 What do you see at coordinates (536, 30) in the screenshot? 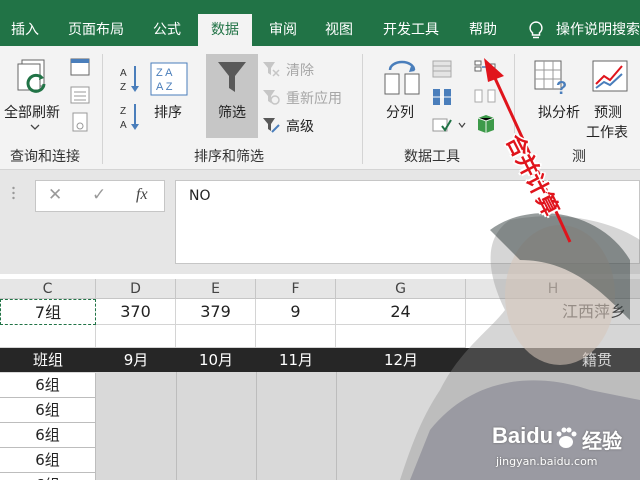
I see `lightbulb-icon` at bounding box center [536, 30].